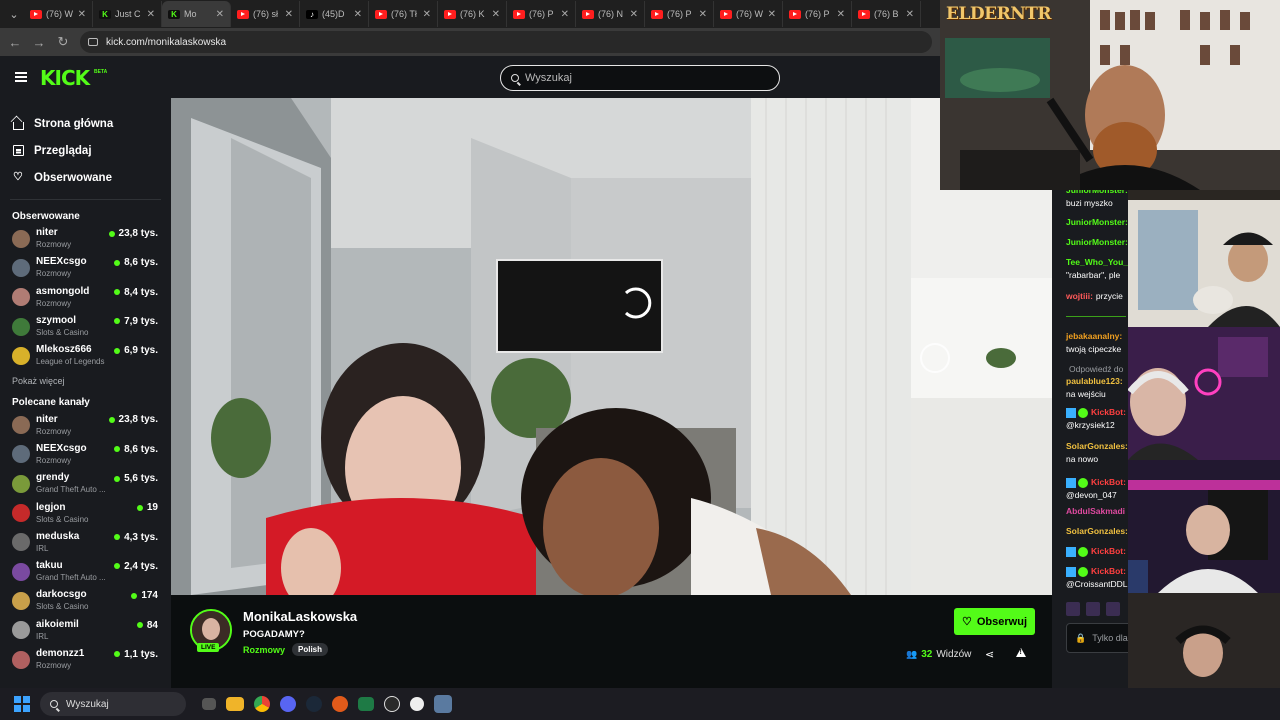  I want to click on browser-tab: (76) K ✕, so click(472, 14).